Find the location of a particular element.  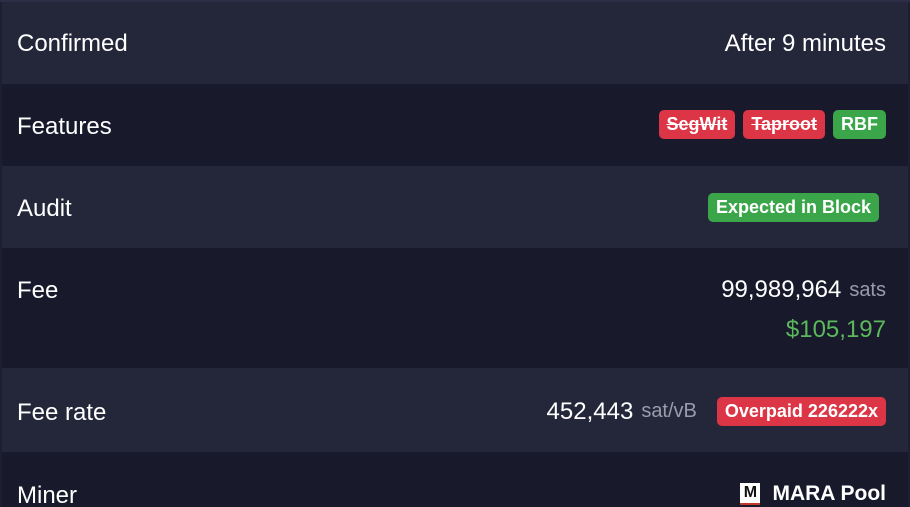

row-miner: Miner M MARA Pool is located at coordinates (455, 479).